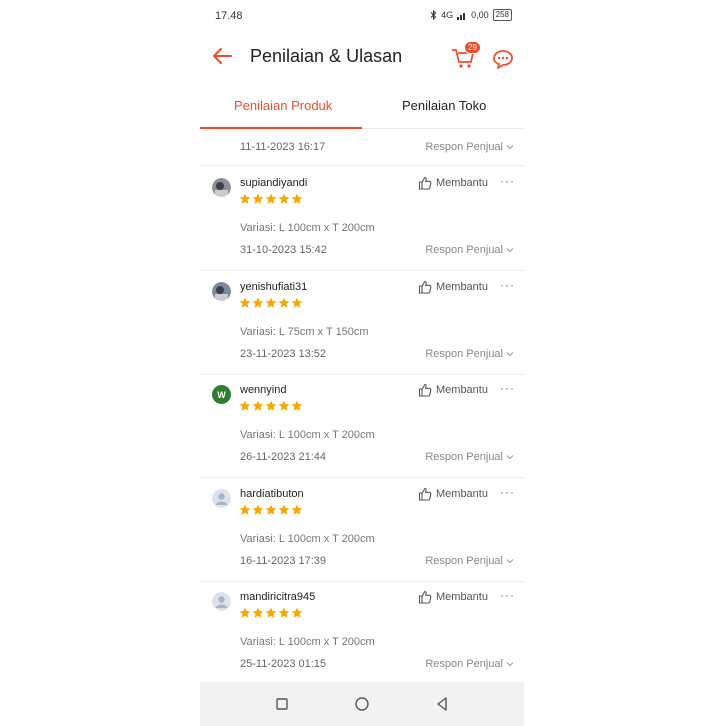 The width and height of the screenshot is (726, 726). What do you see at coordinates (442, 704) in the screenshot?
I see `nav-back-icon` at bounding box center [442, 704].